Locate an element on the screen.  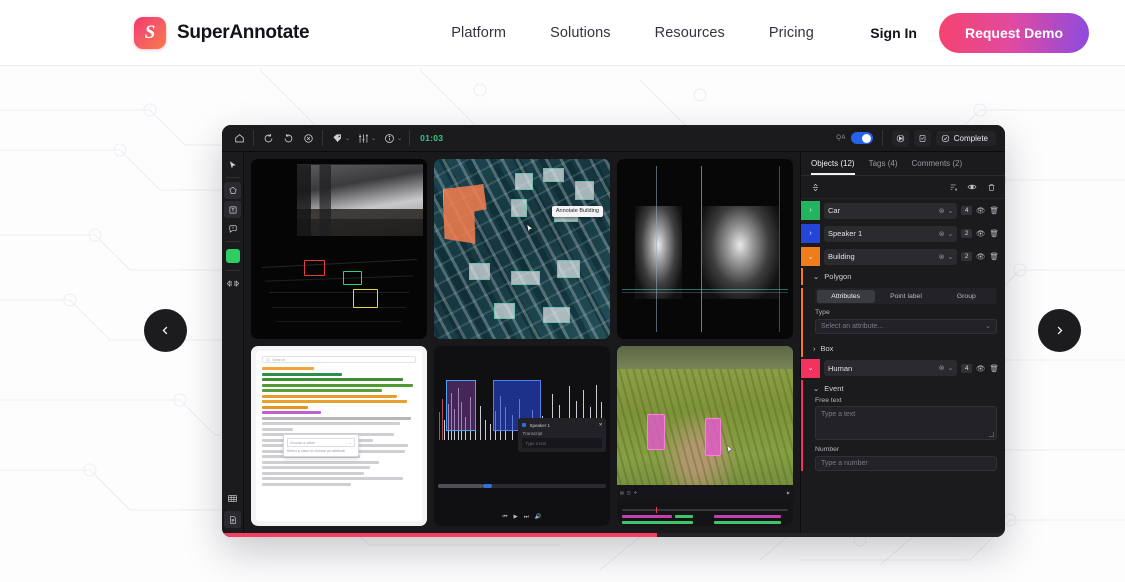
video-tool-icon: ▤ is located at coordinates (622, 492).